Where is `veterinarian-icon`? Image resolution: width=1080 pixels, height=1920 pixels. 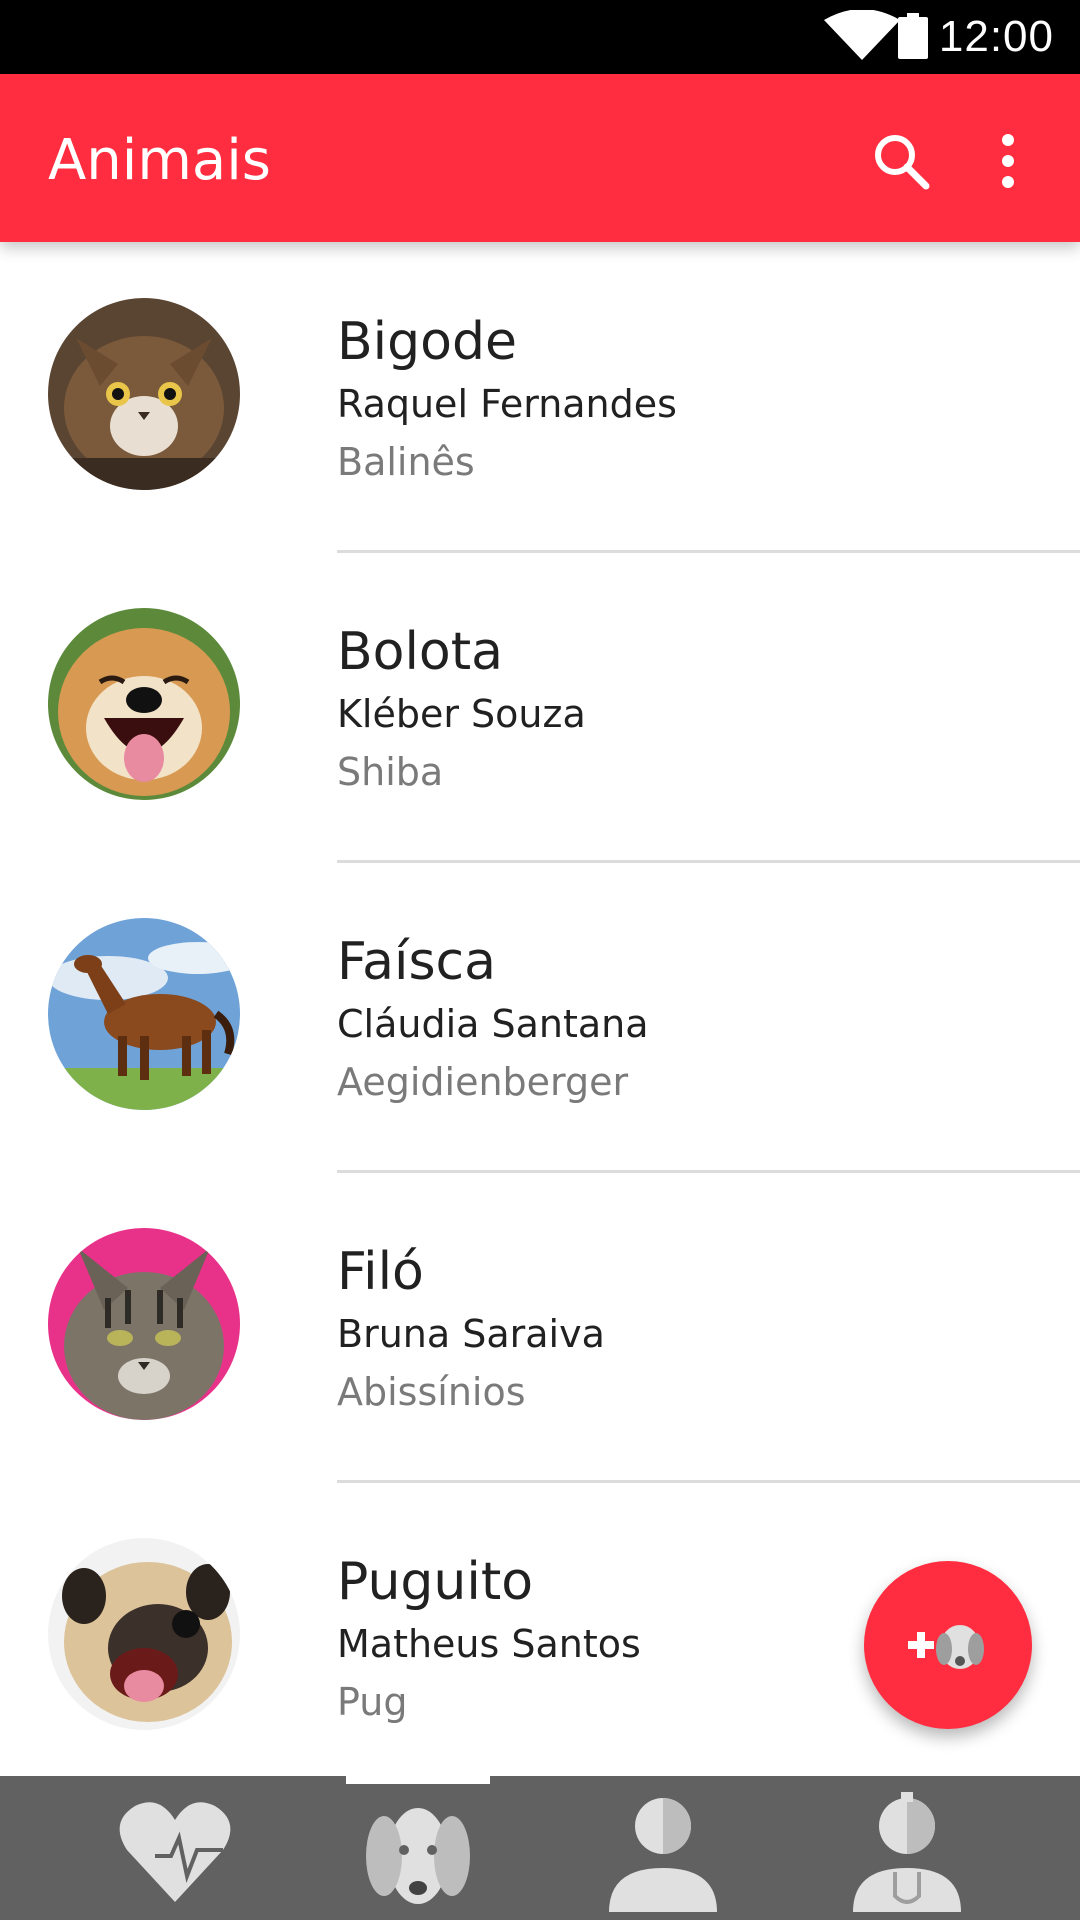
veterinarian-icon is located at coordinates (907, 1852).